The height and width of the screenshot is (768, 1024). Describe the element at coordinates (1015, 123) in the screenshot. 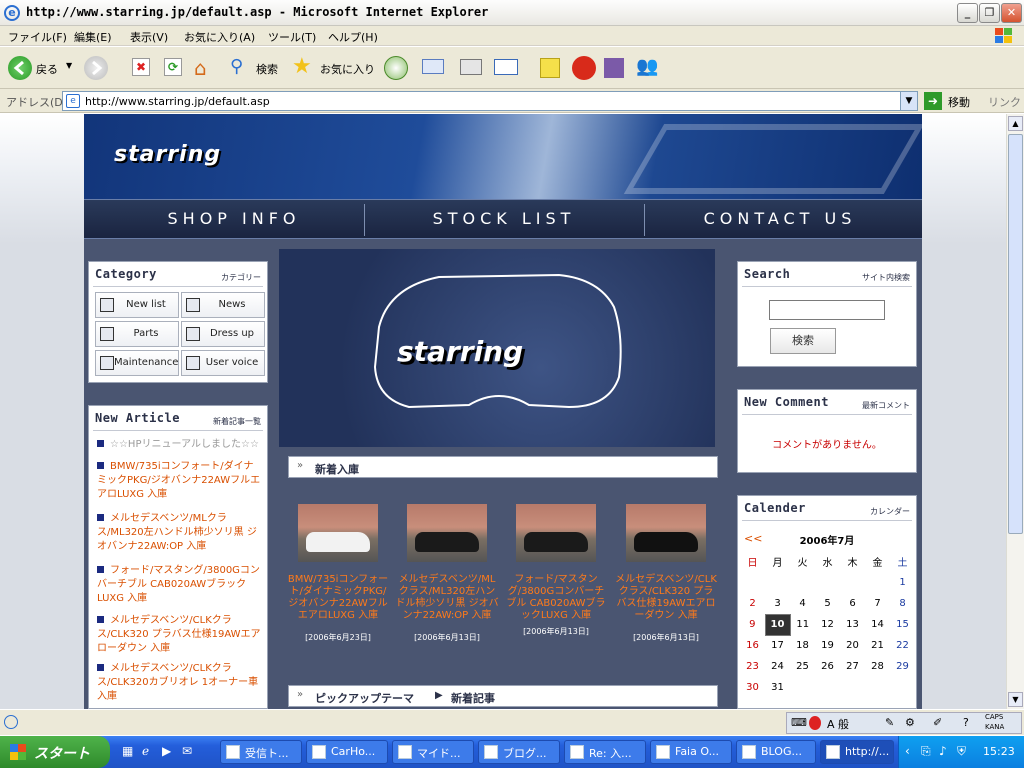

I see `scroll-up-icon: ▲` at that location.